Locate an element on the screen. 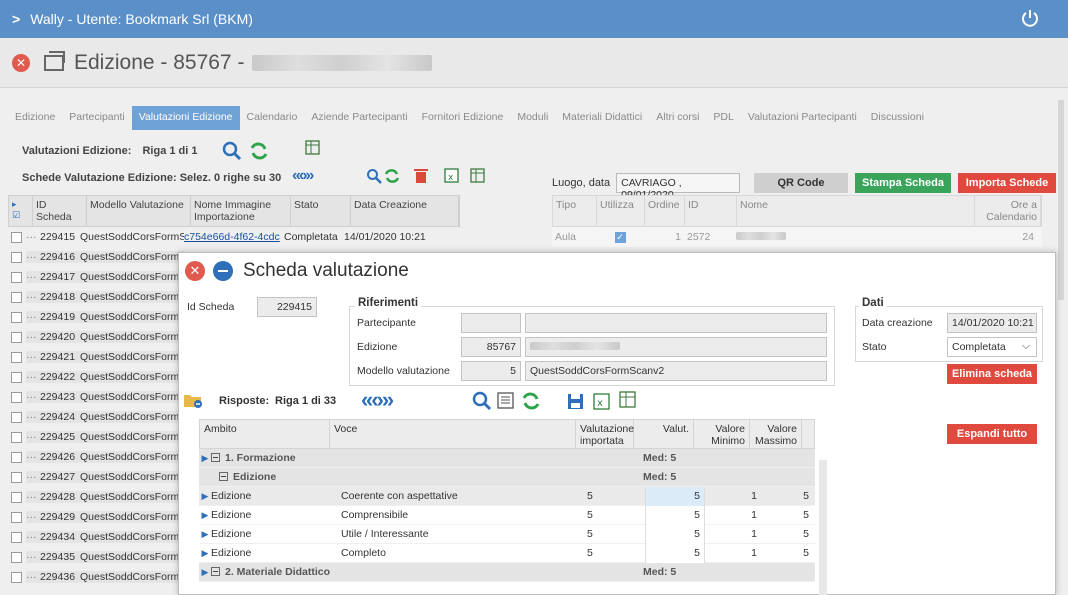 Image resolution: width=1068 pixels, height=595 pixels. risposte-scrollbar is located at coordinates (823, 527).